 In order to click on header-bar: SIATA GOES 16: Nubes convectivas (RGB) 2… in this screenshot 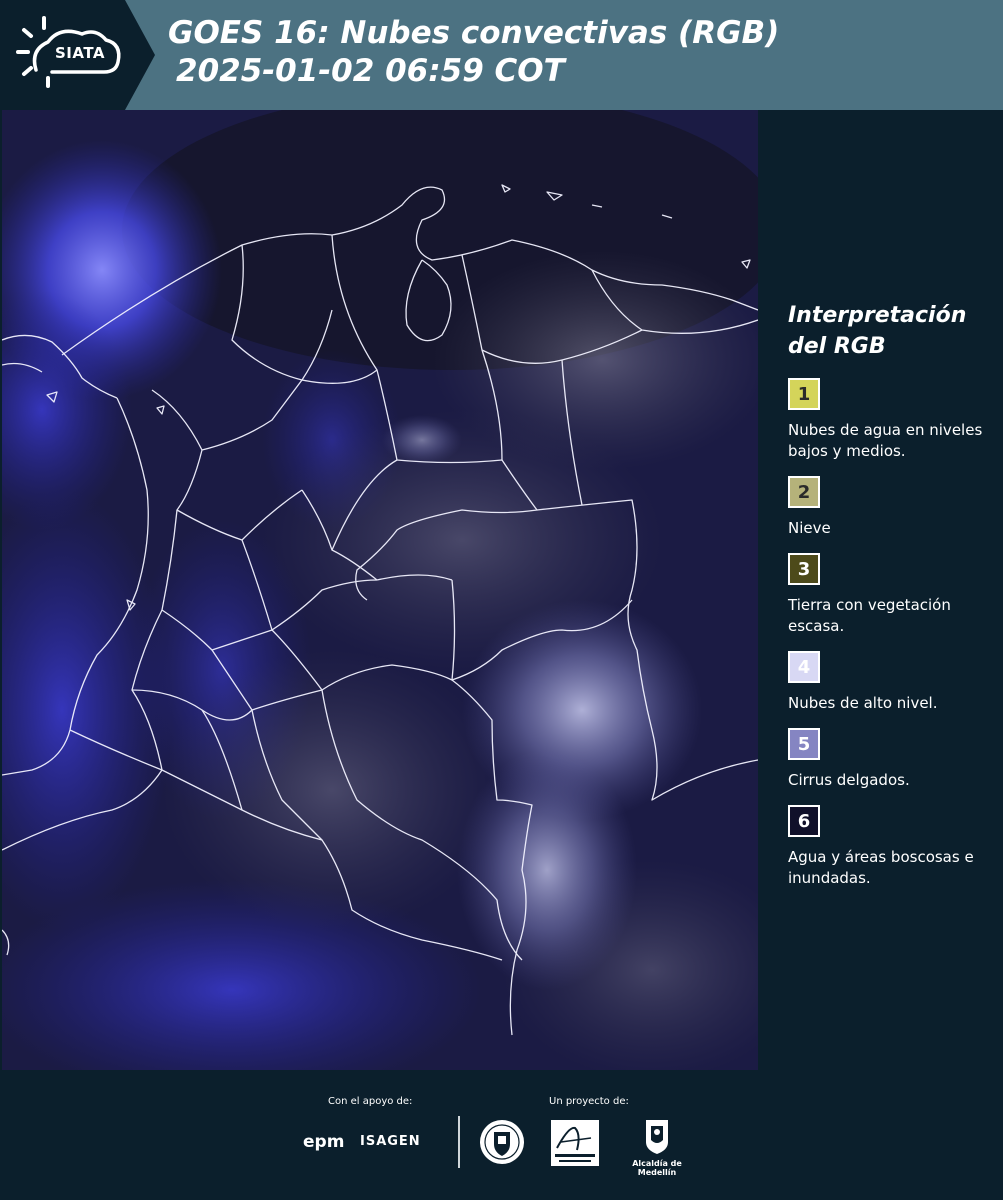, I will do `click(501, 55)`.